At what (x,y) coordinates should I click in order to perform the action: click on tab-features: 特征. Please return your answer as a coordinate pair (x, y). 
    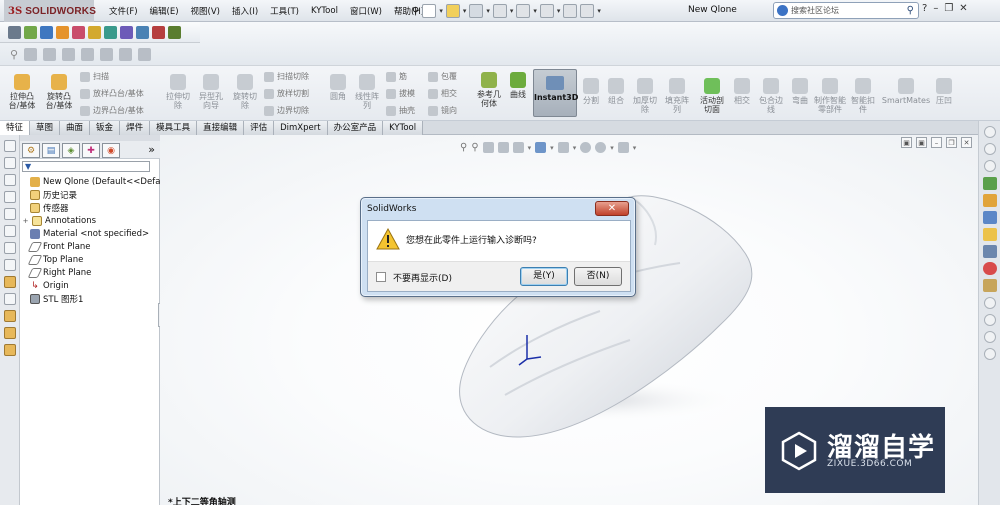
    Looking at the image, I should click on (15, 128).